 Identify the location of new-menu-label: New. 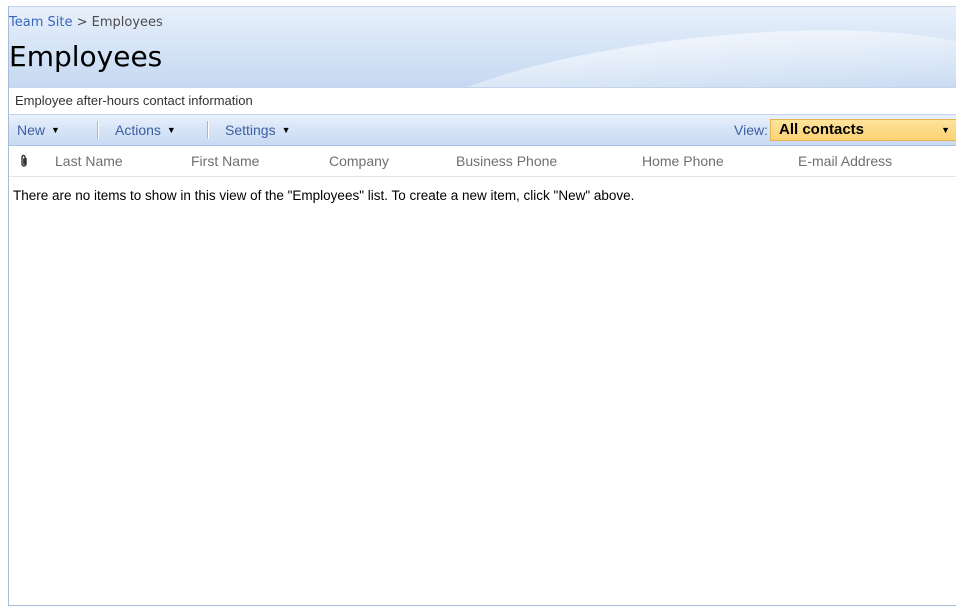
(31, 130).